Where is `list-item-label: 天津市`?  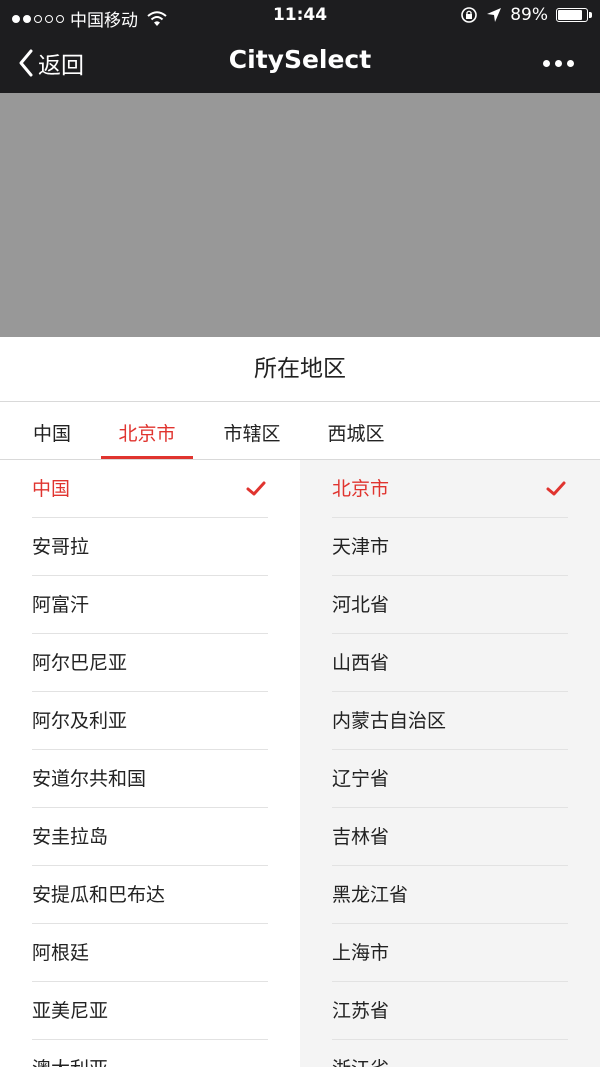 list-item-label: 天津市 is located at coordinates (361, 547).